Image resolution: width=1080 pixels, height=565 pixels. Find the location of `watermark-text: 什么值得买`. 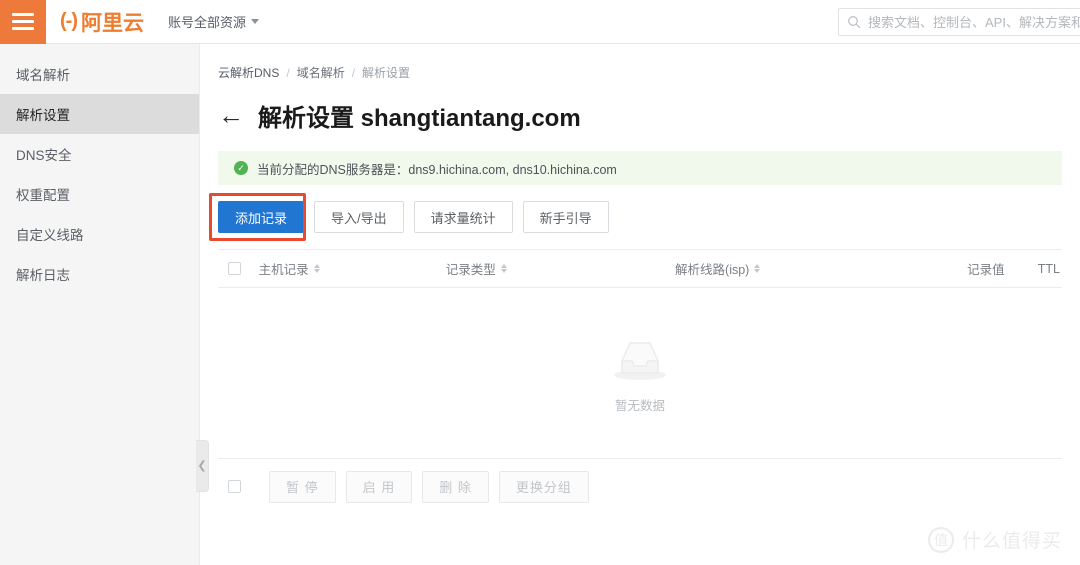

watermark-text: 什么值得买 is located at coordinates (1011, 541).